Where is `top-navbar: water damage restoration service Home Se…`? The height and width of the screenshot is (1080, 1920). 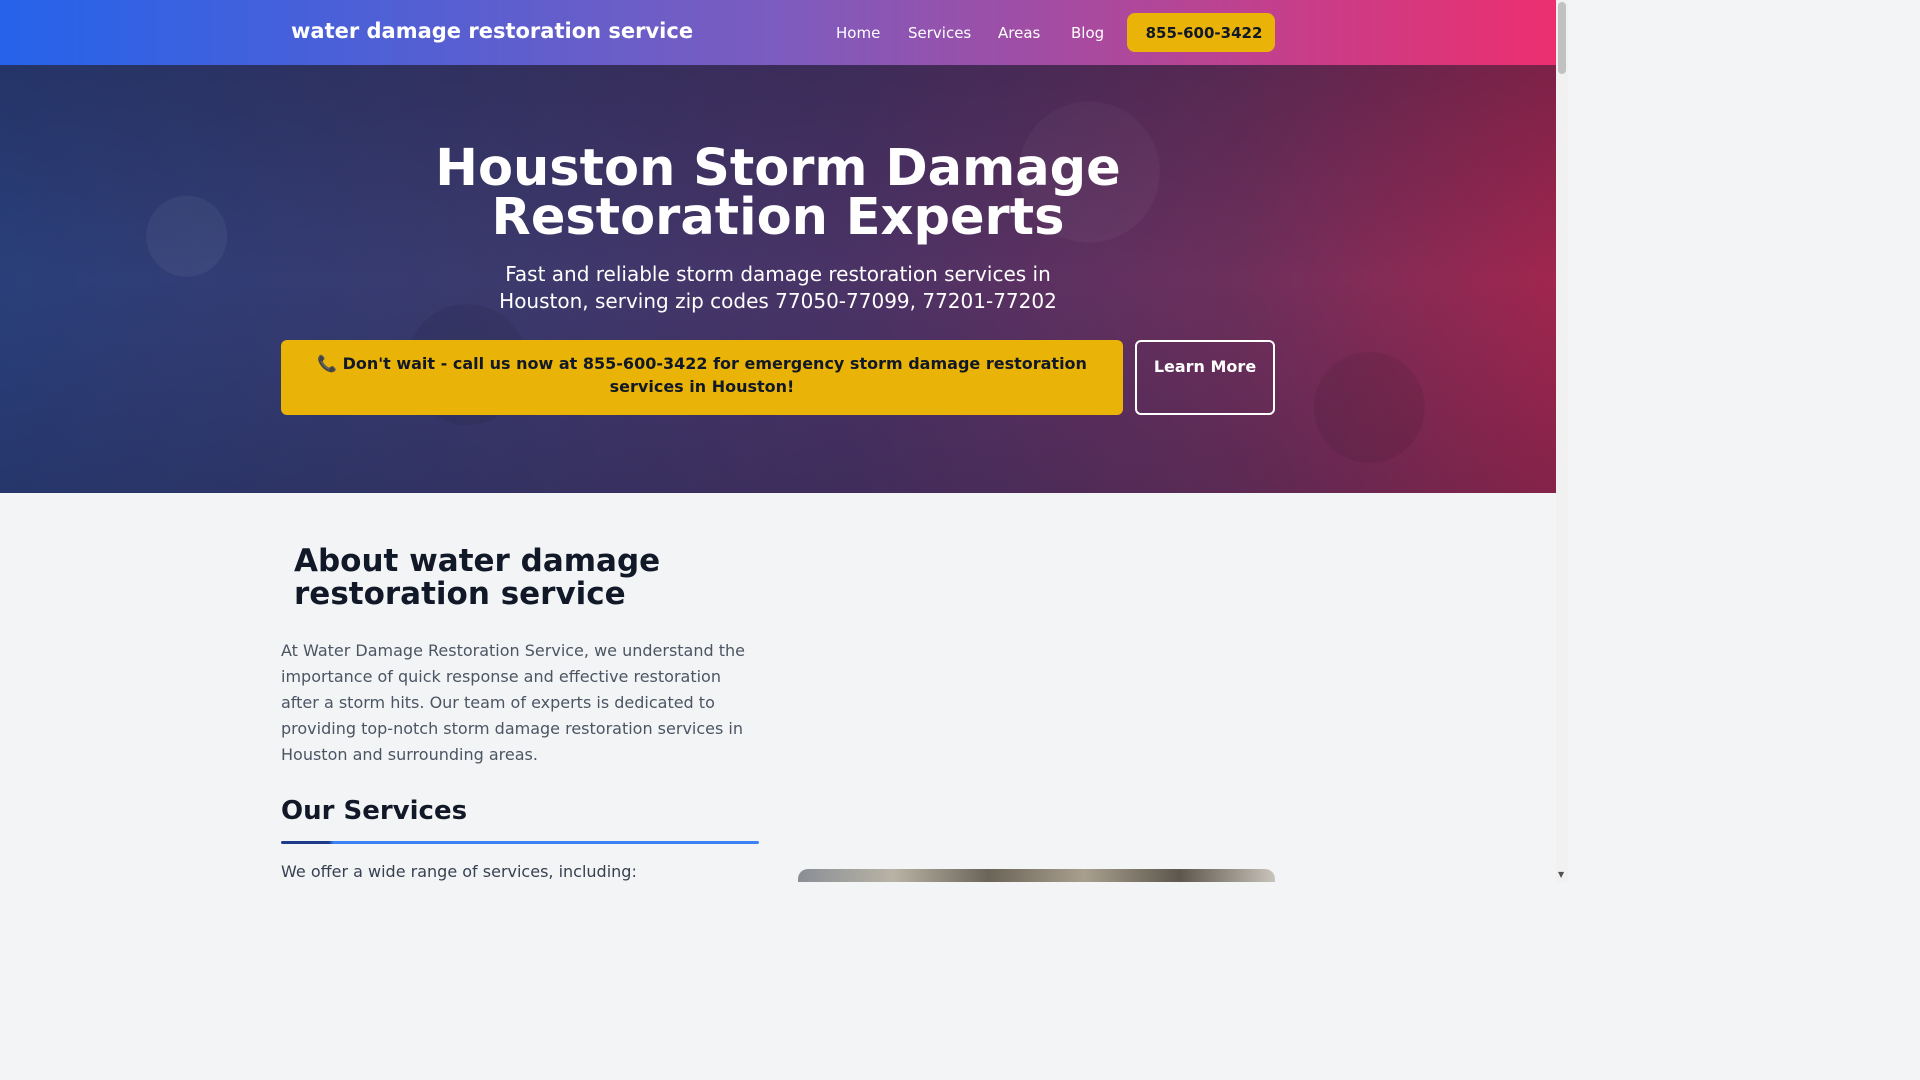
top-navbar: water damage restoration service Home Se… is located at coordinates (778, 32).